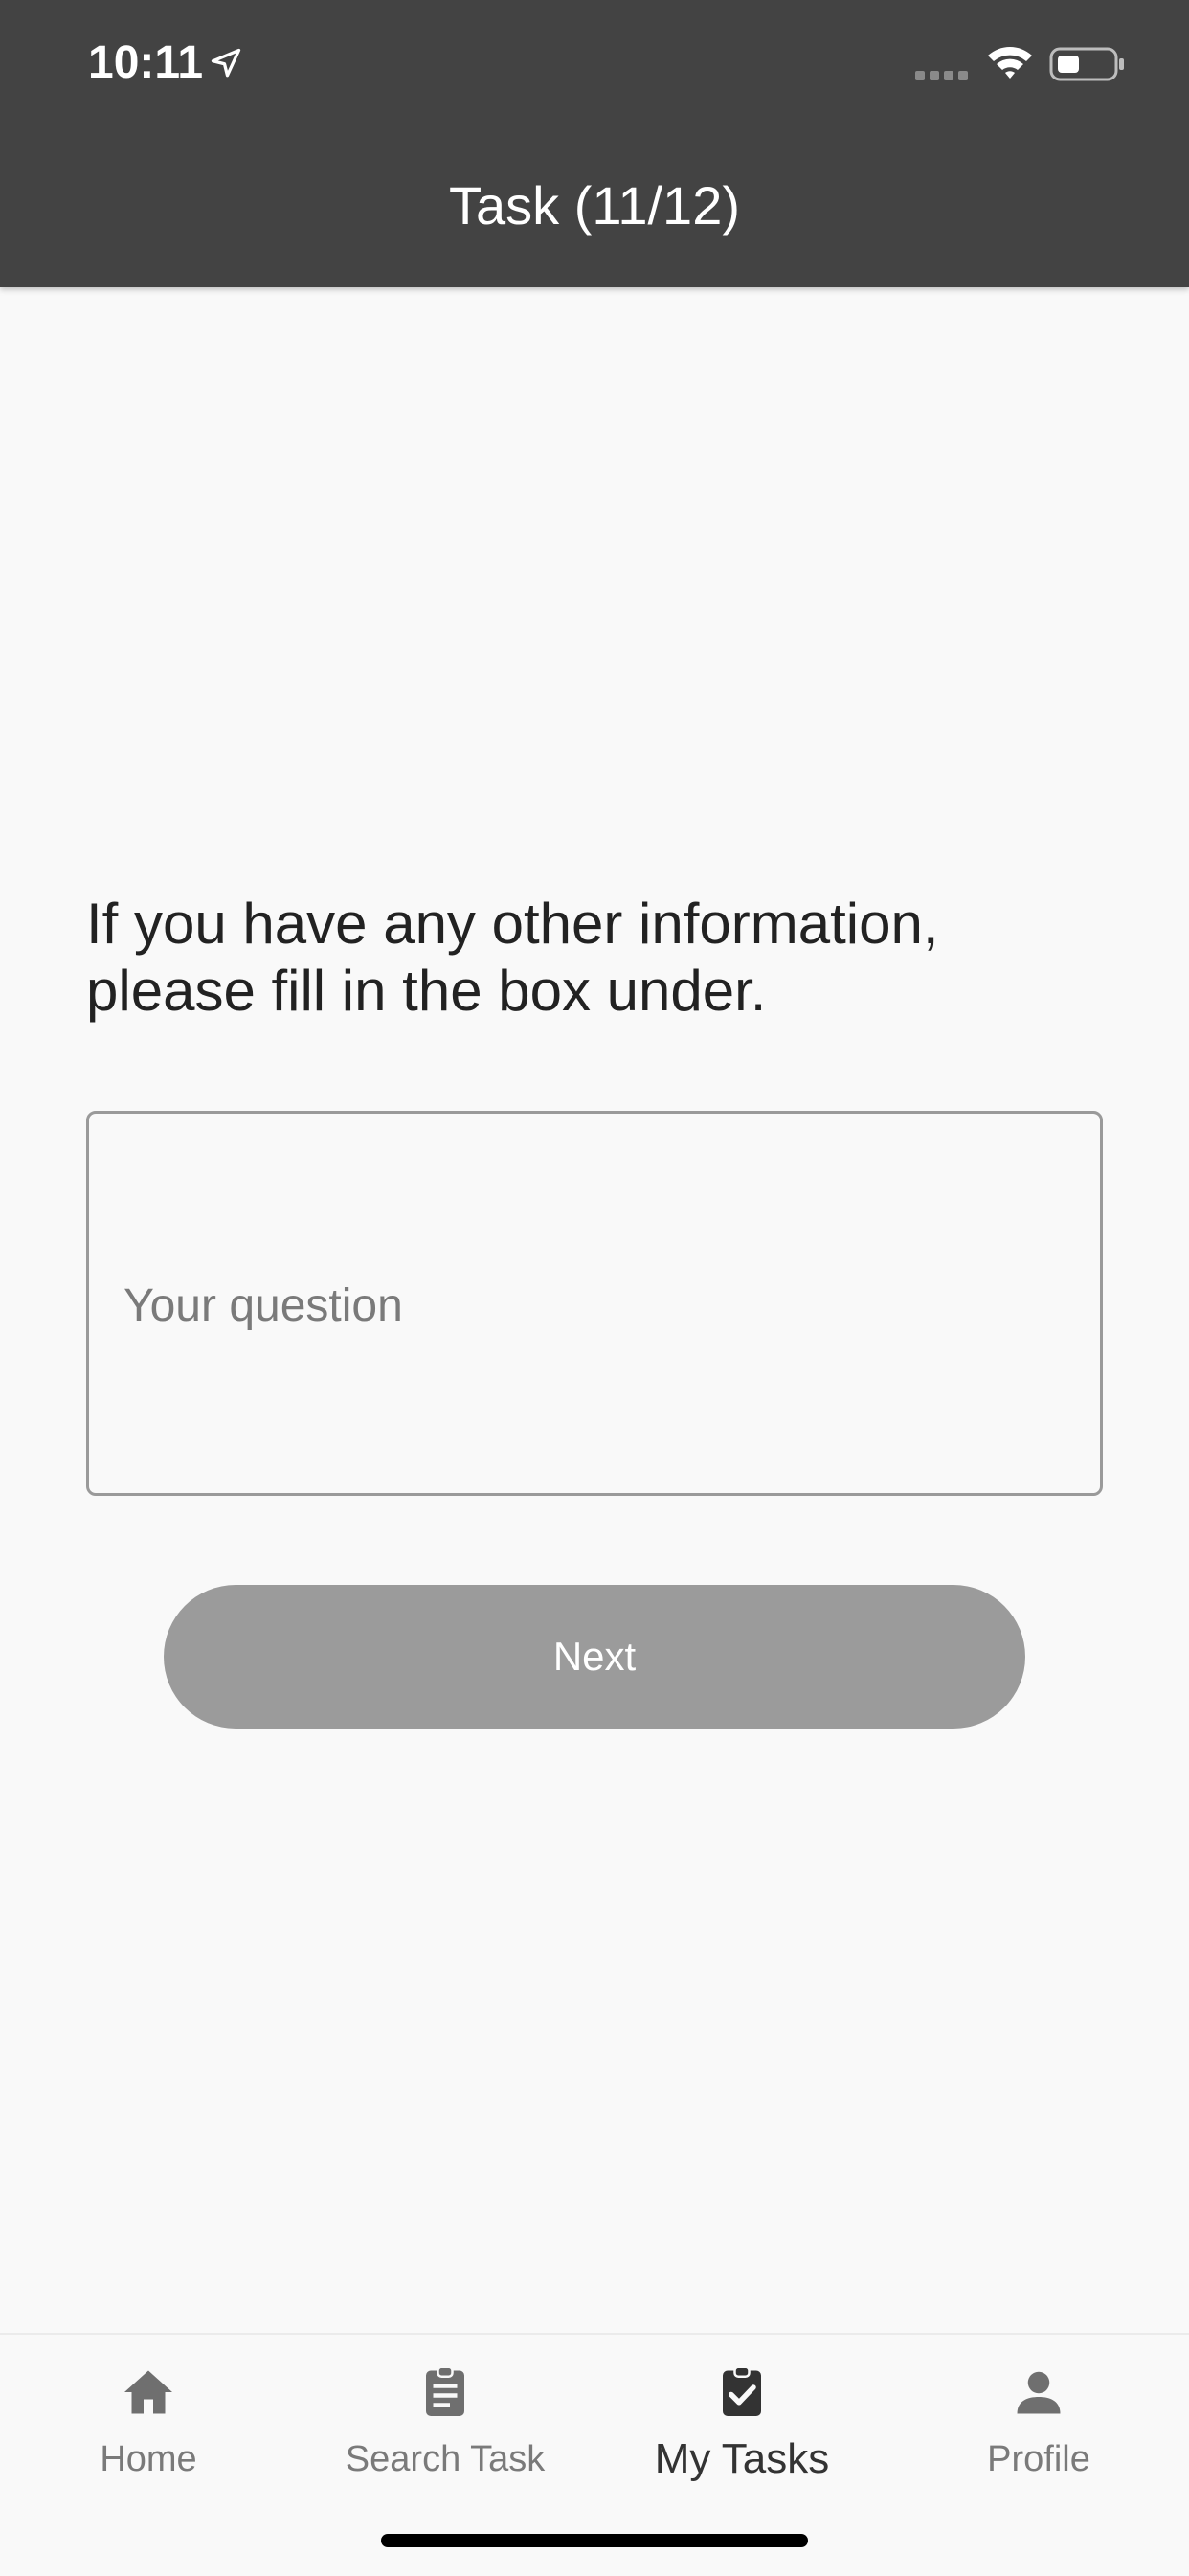 This screenshot has width=1189, height=2576. What do you see at coordinates (146, 62) in the screenshot?
I see `status-time: 10:11` at bounding box center [146, 62].